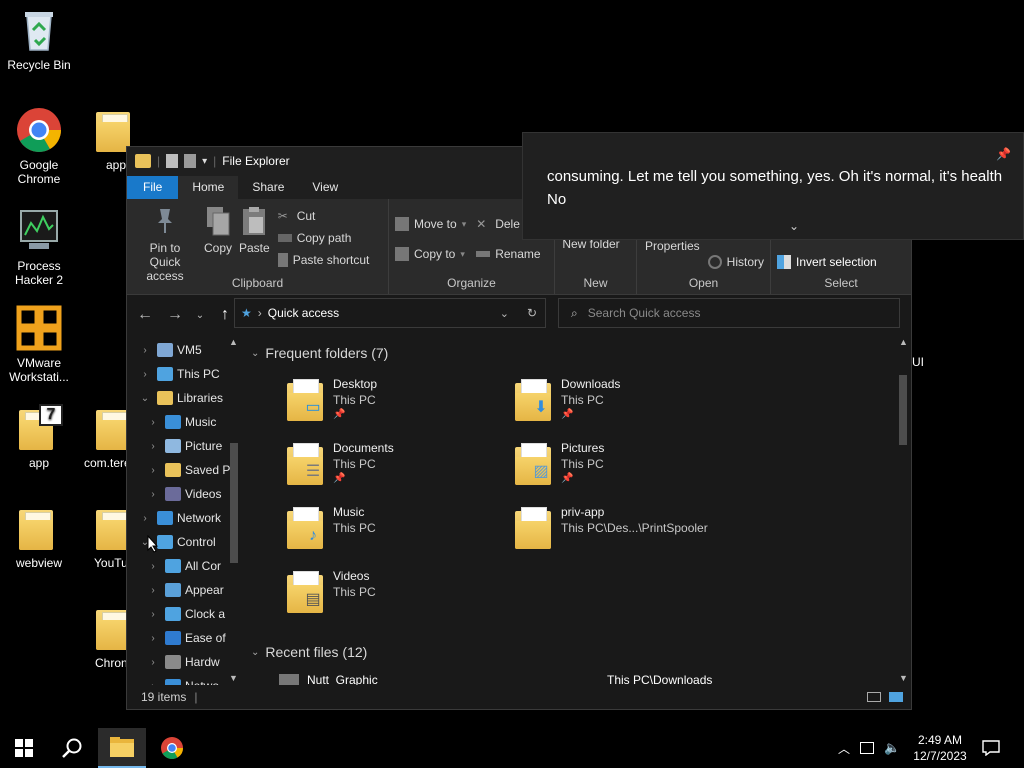 Image resolution: width=1024 pixels, height=768 pixels. Describe the element at coordinates (165, 542) in the screenshot. I see `control-panel-icon` at that location.